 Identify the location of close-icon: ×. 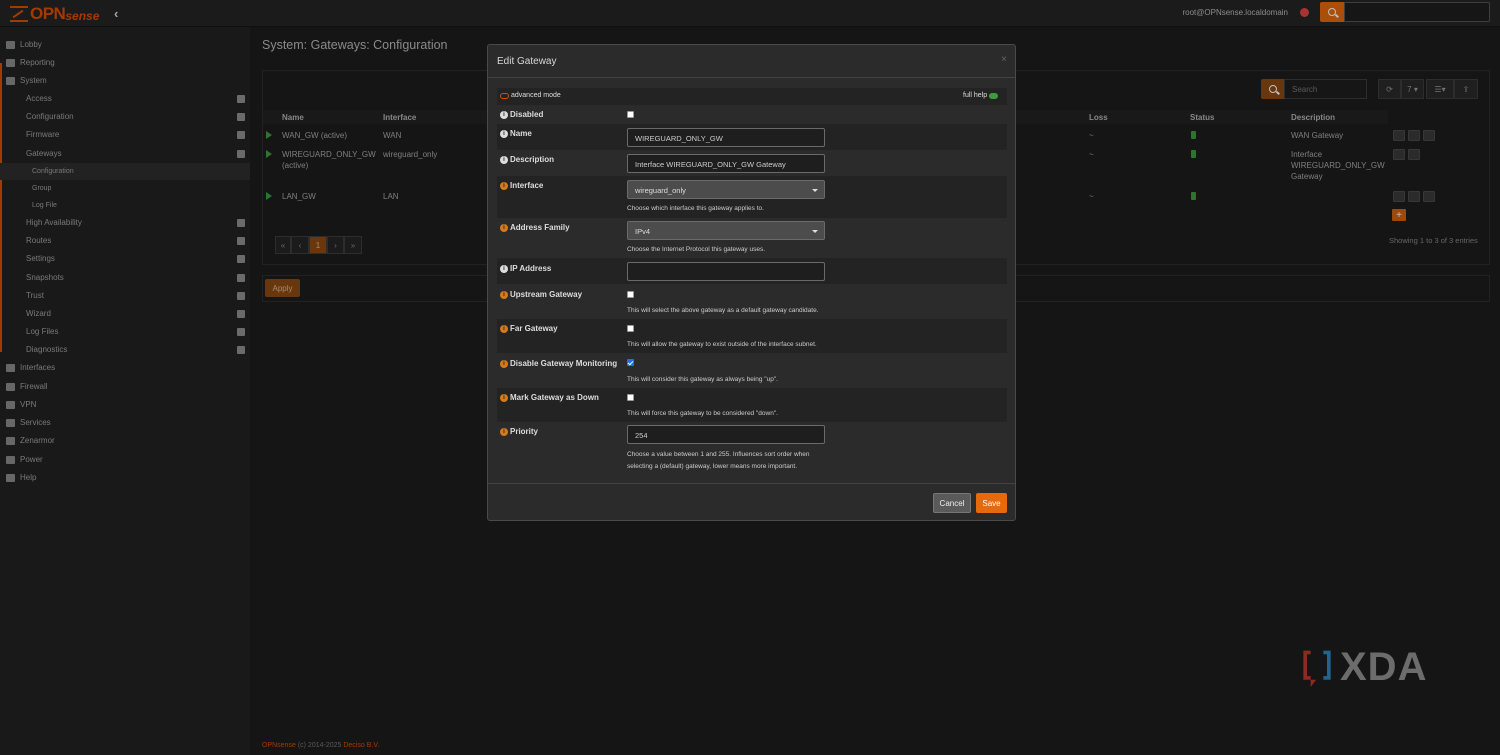
(1004, 59).